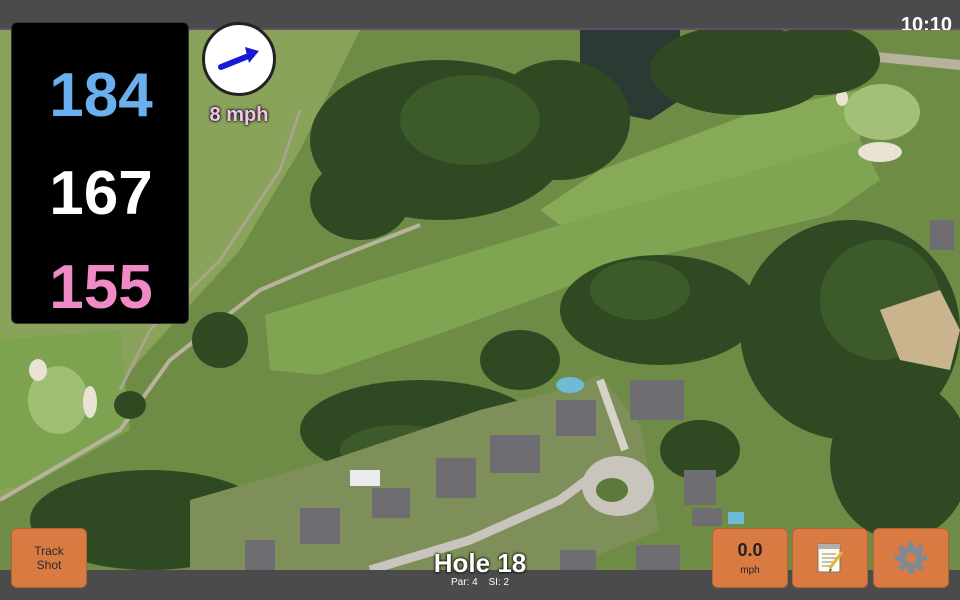  Describe the element at coordinates (101, 95) in the screenshot. I see `back-distance: 184` at that location.